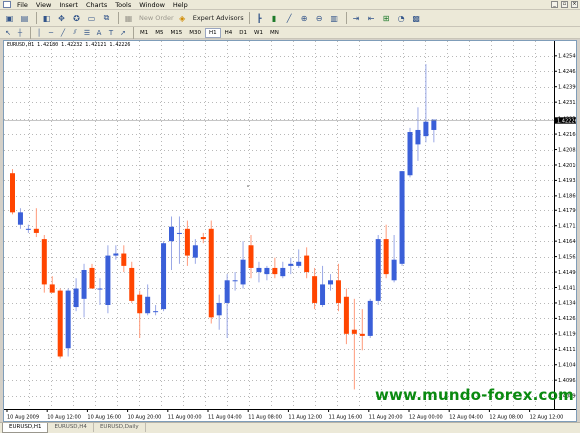 This screenshot has height=433, width=580. I want to click on price-tick-label: 1.42085, so click(567, 150).